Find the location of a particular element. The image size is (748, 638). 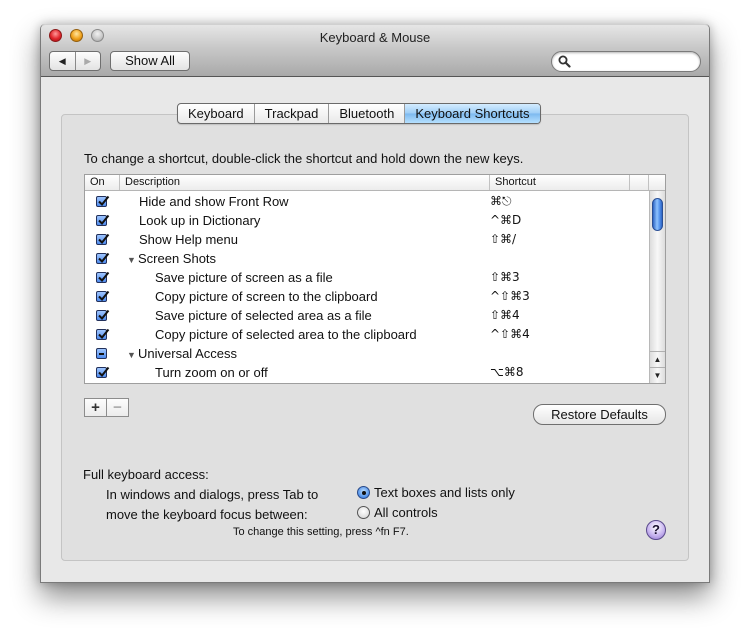

row-shortcut: ⇧⌘3 is located at coordinates (505, 277).